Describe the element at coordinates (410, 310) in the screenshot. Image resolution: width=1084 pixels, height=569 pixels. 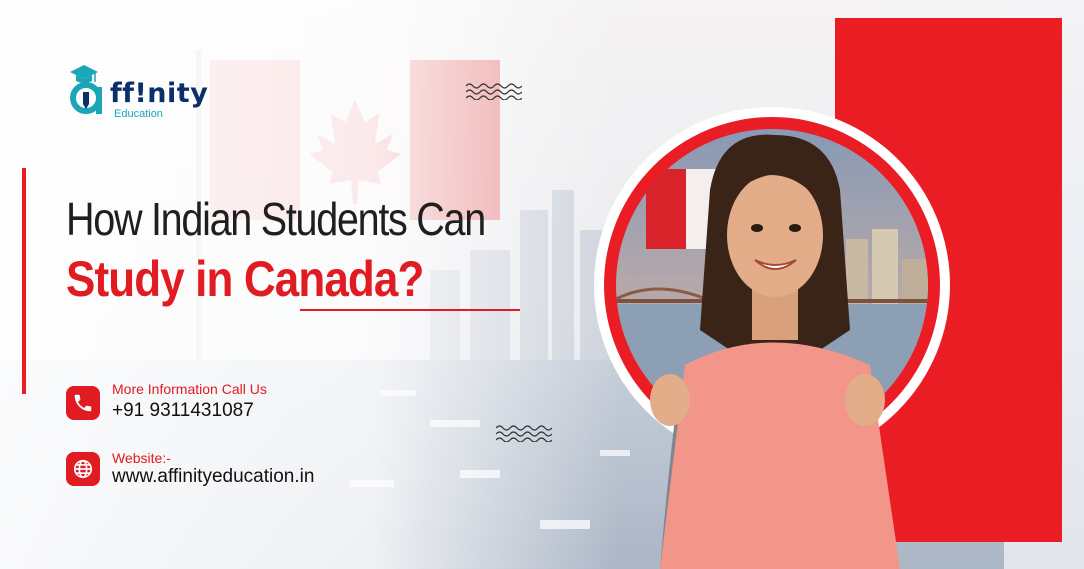
I see `headline-underline` at that location.